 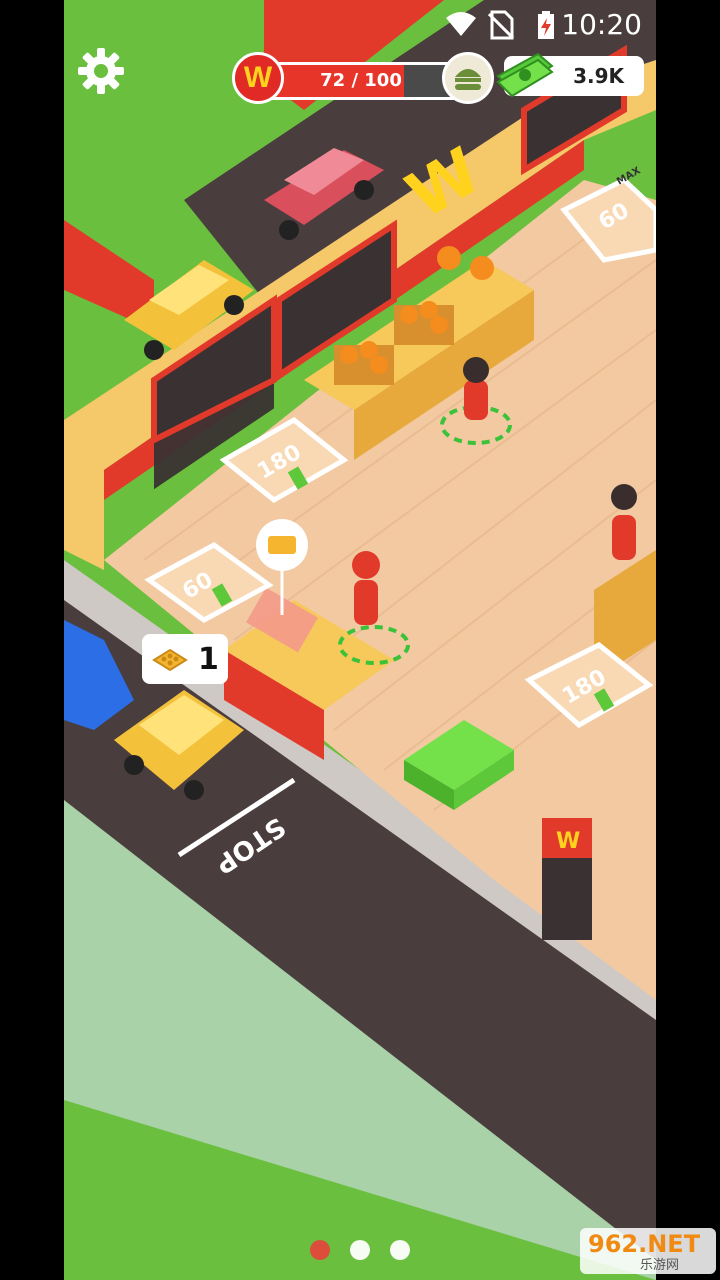 I want to click on burger-badge, so click(x=468, y=78).